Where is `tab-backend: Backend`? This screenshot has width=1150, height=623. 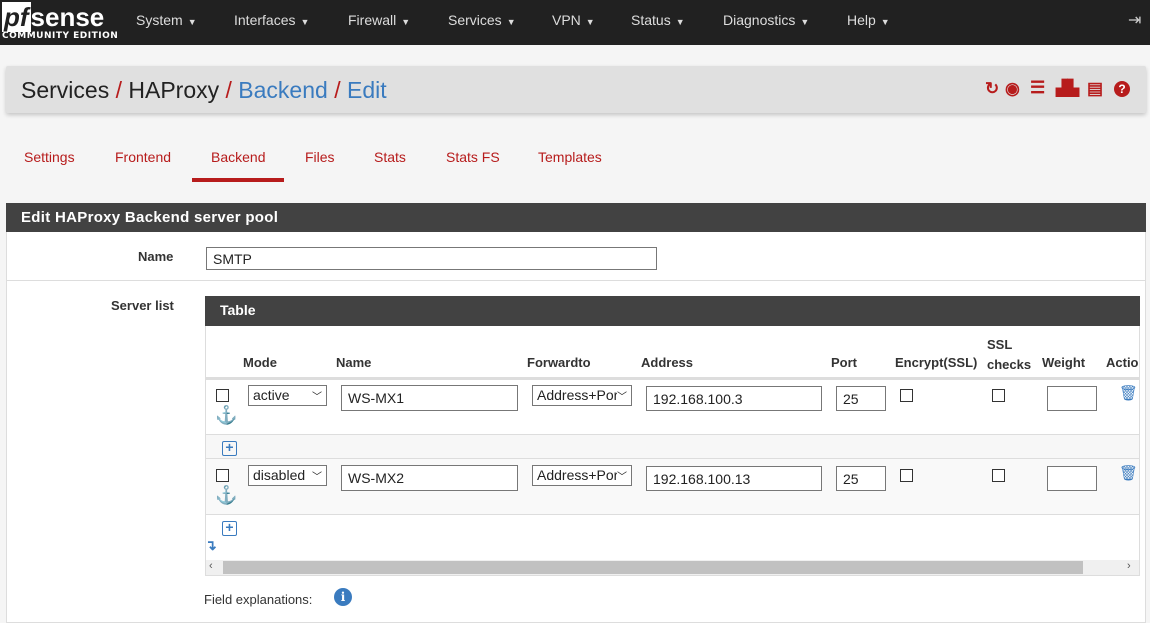
tab-backend: Backend is located at coordinates (238, 157).